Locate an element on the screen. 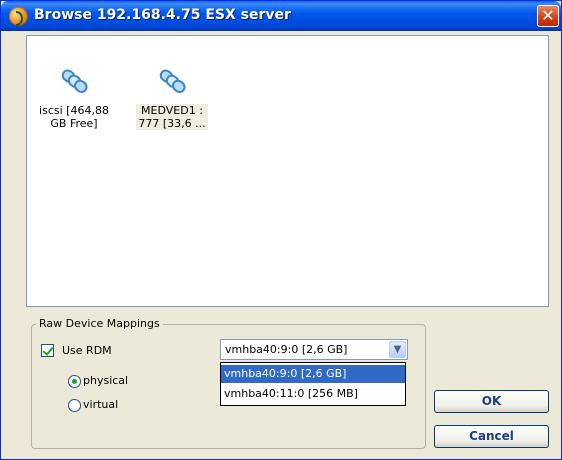 The height and width of the screenshot is (460, 562). use-rdm-label: Use RDM is located at coordinates (87, 350).